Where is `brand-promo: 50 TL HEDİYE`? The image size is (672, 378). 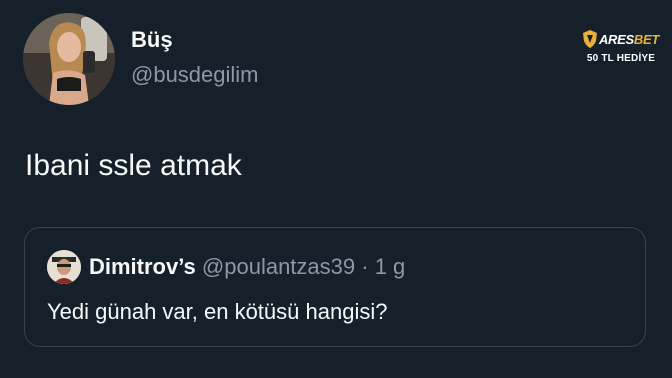
brand-promo: 50 TL HEDİYE is located at coordinates (621, 58).